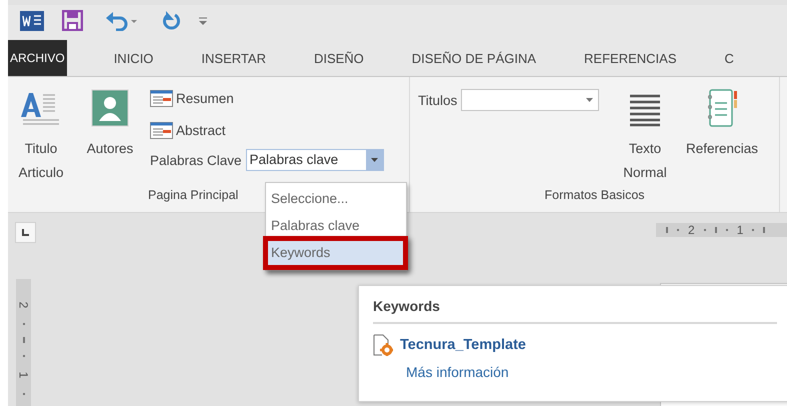  What do you see at coordinates (37, 58) in the screenshot?
I see `file-tab: ARCHIVO` at bounding box center [37, 58].